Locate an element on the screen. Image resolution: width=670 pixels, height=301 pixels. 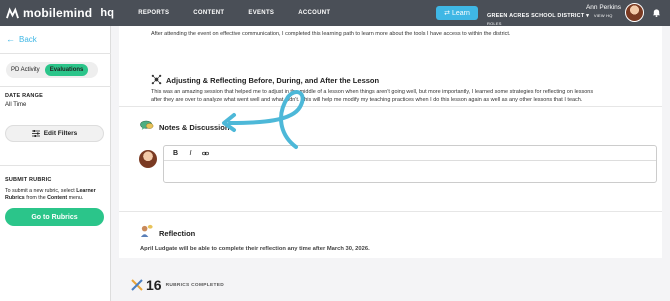
network-icon is located at coordinates (156, 79).